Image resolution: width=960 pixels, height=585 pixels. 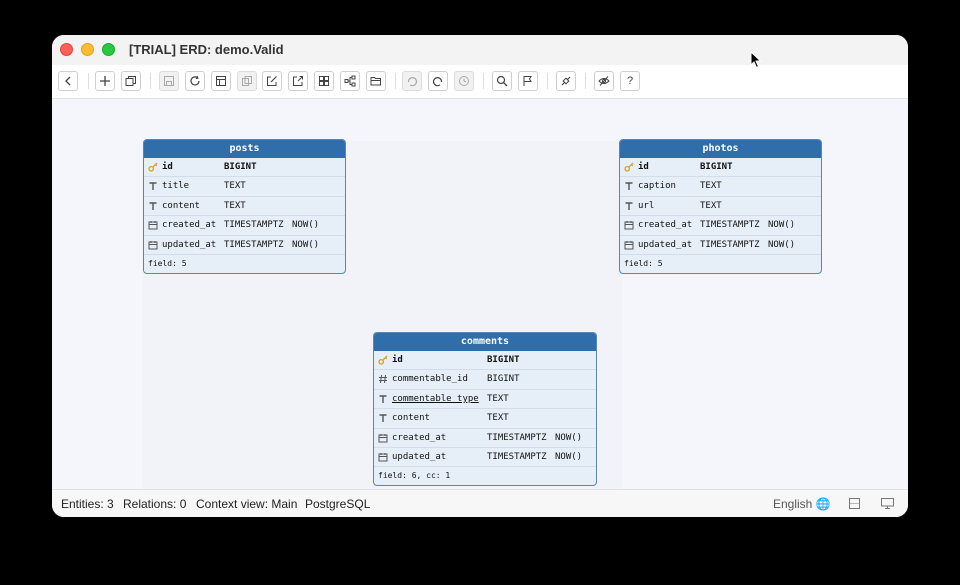 I want to click on redo-button, so click(x=438, y=81).